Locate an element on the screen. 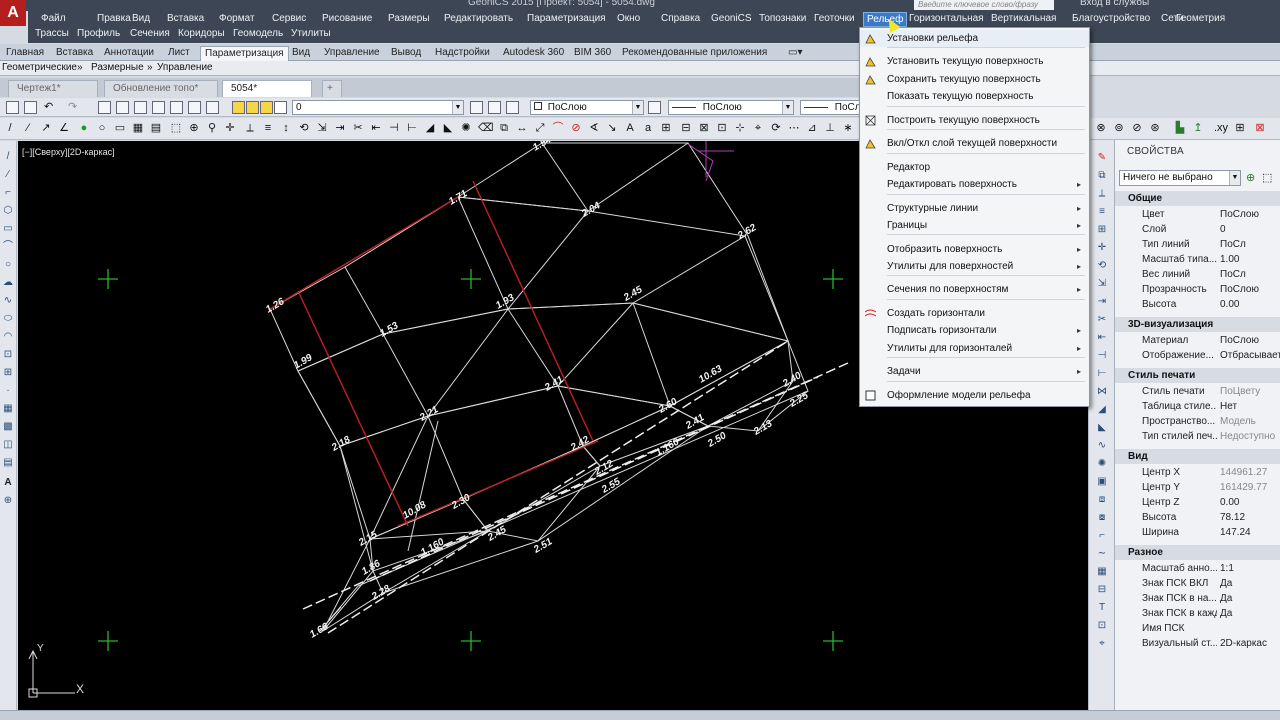 The height and width of the screenshot is (720, 1280). ribbon-tab: Вид is located at coordinates (301, 53).